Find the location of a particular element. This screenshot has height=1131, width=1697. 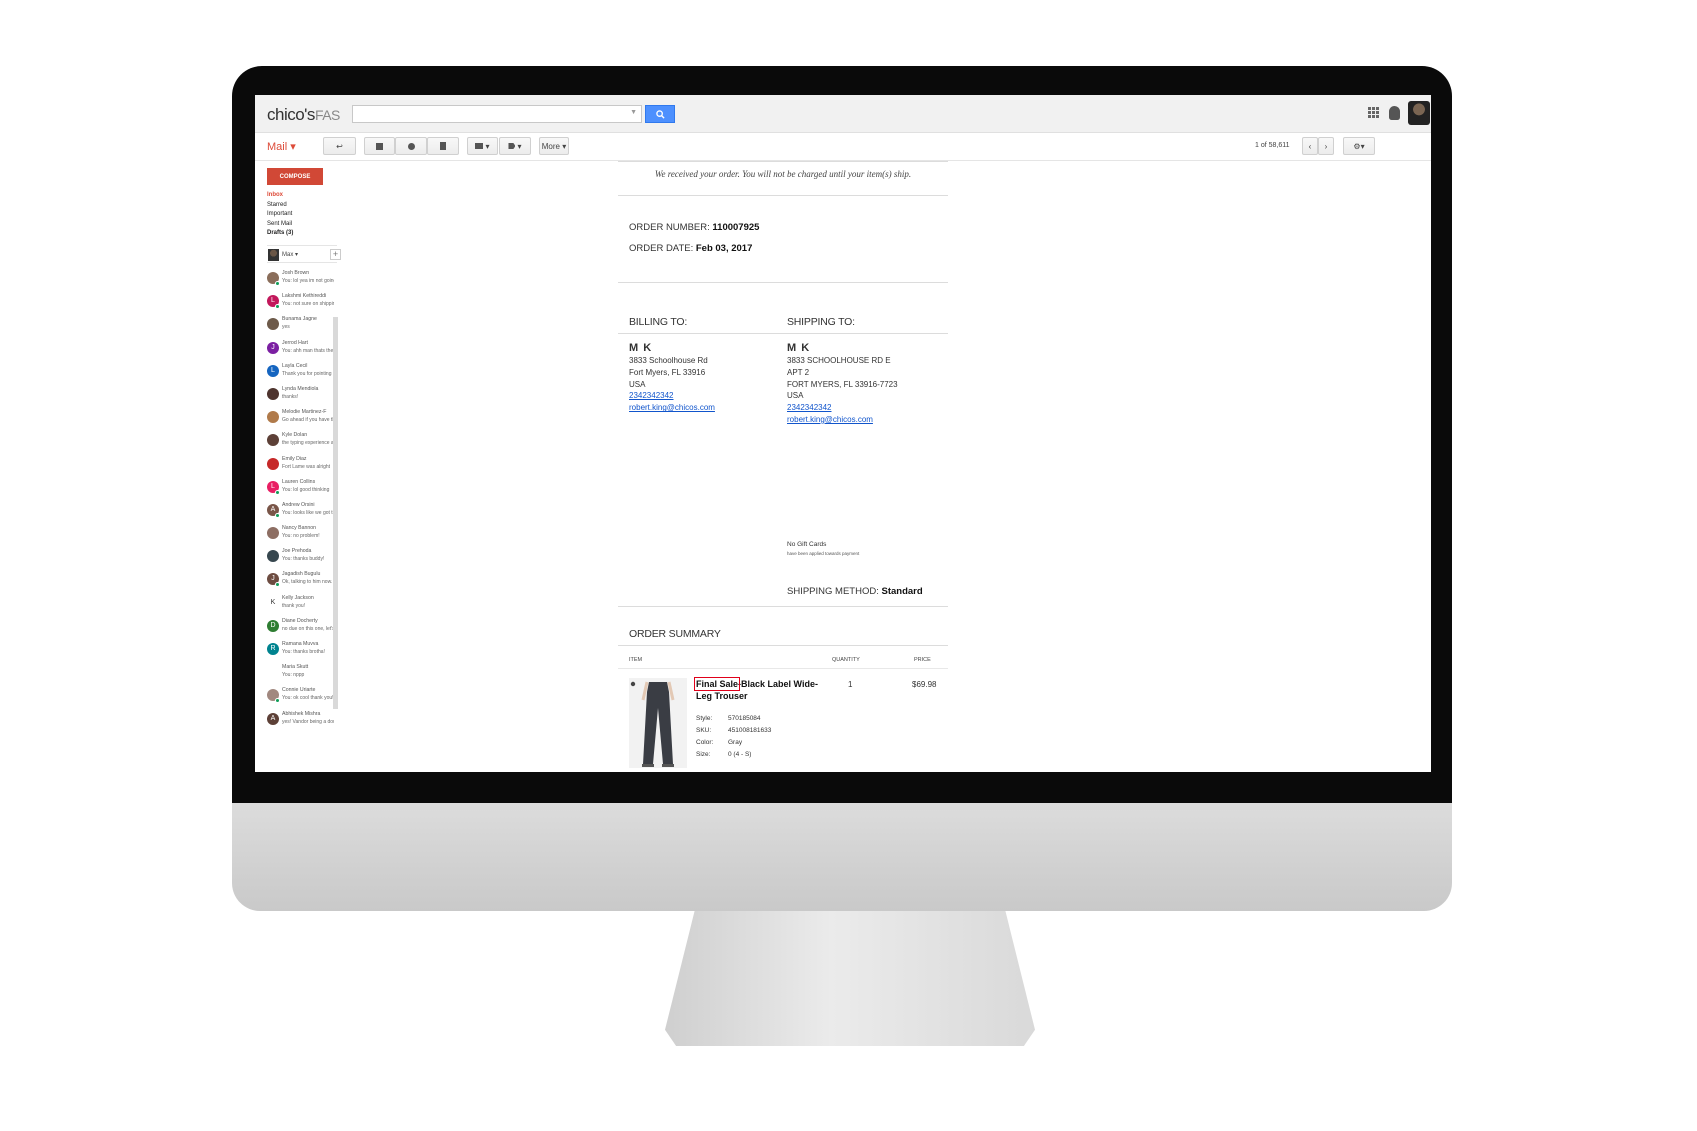

contact-avatar: L is located at coordinates (273, 370).